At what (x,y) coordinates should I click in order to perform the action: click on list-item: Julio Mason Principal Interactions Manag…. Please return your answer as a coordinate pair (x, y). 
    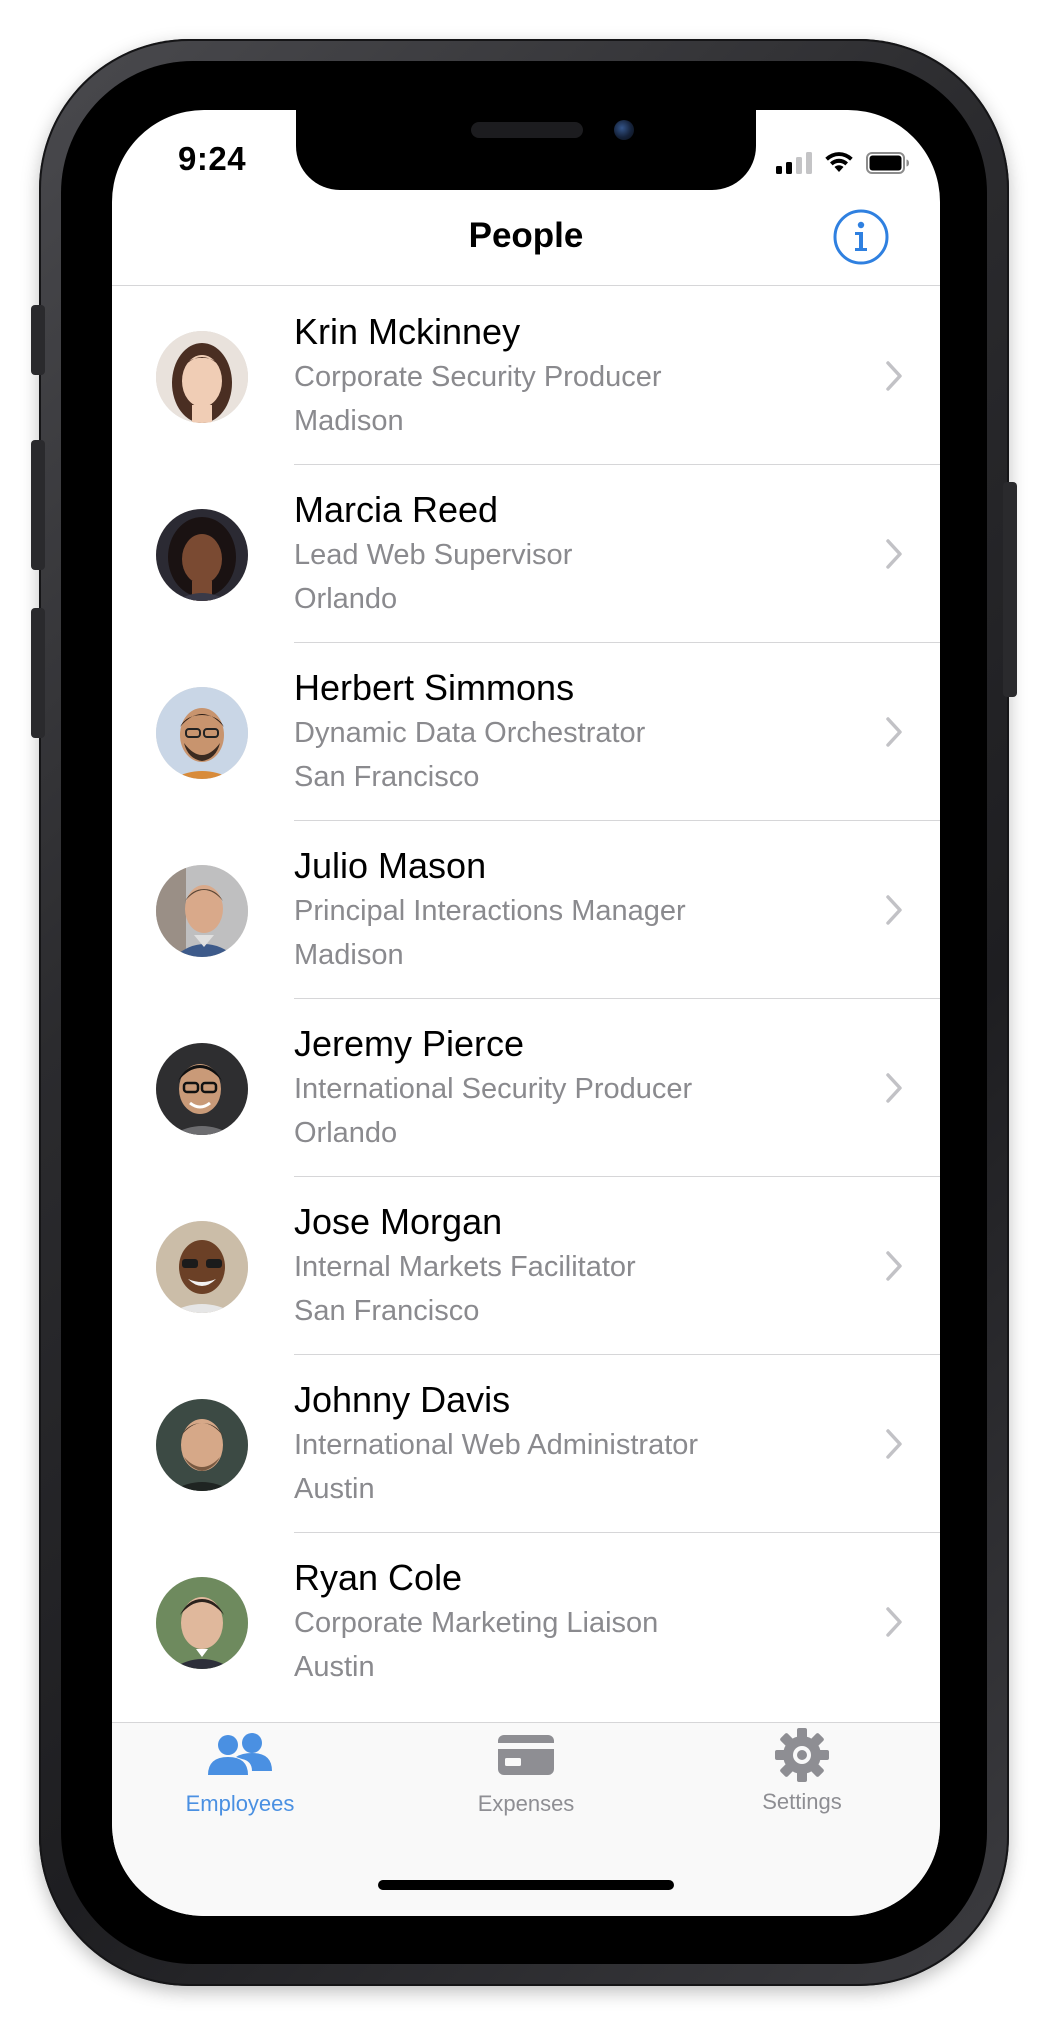
    Looking at the image, I should click on (526, 910).